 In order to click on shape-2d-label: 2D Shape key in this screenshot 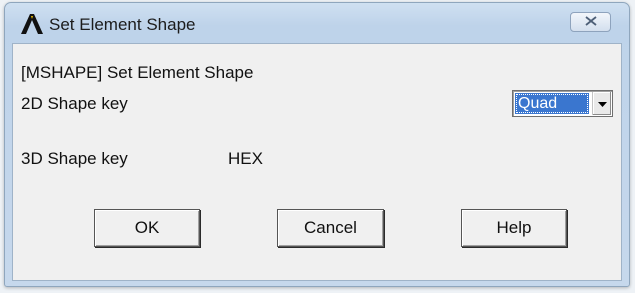, I will do `click(74, 103)`.